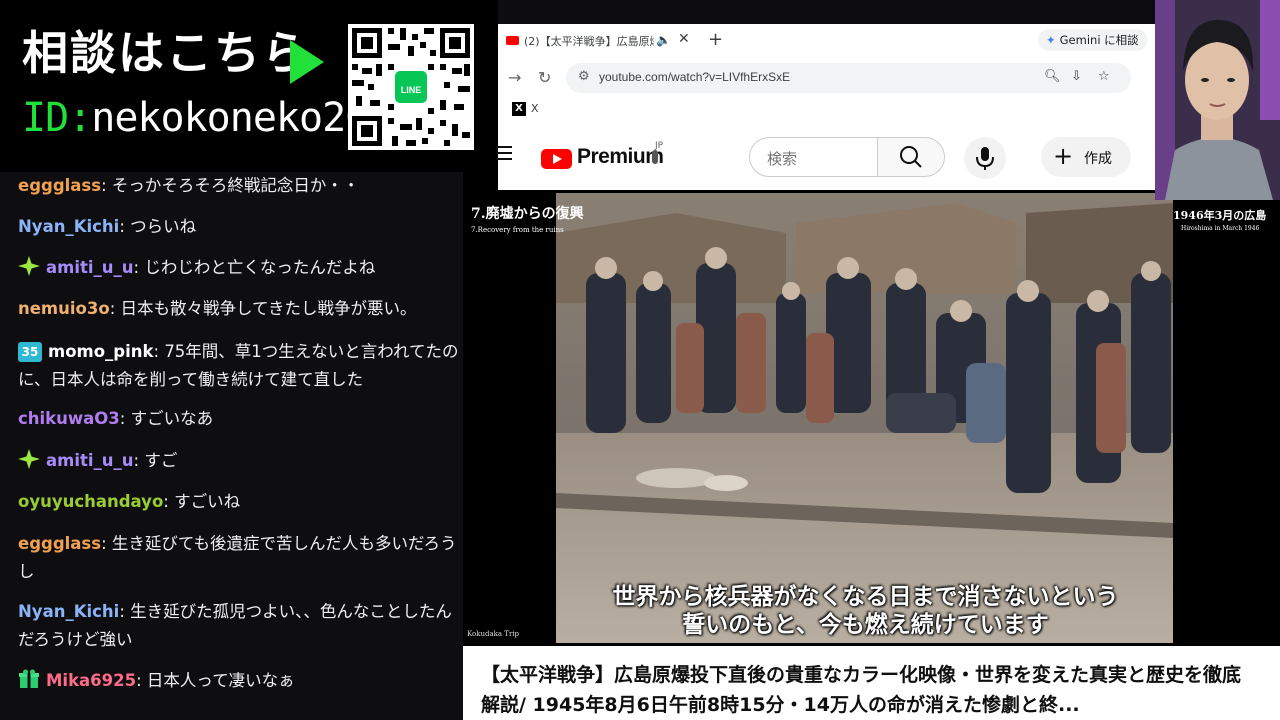  What do you see at coordinates (30, 352) in the screenshot?
I see `subscriber-badge: 35` at bounding box center [30, 352].